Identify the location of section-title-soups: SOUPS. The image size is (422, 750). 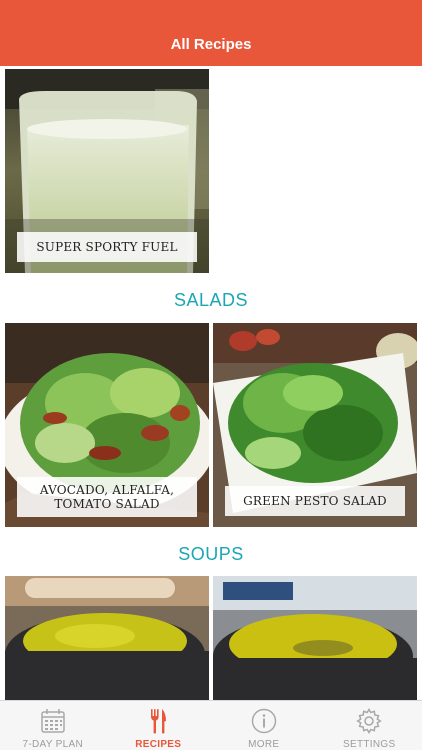
(211, 554).